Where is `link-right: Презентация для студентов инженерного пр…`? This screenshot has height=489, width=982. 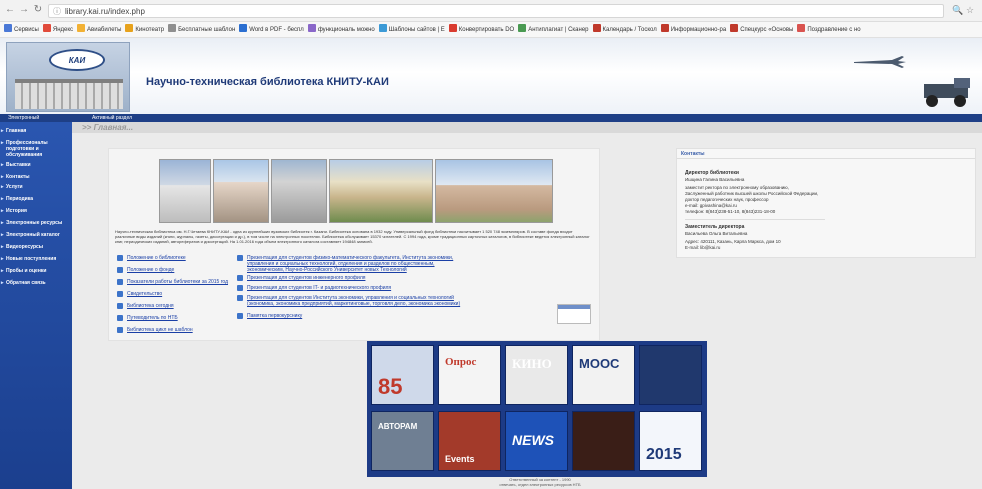 link-right: Презентация для студентов инженерного пр… is located at coordinates (357, 278).